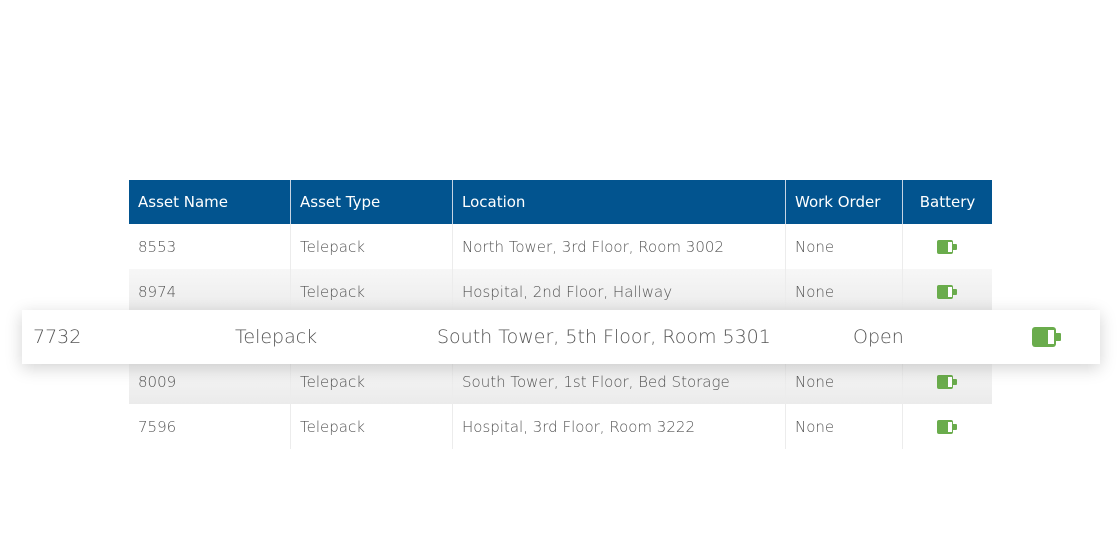  What do you see at coordinates (210, 426) in the screenshot?
I see `asset-name-cell: 7596` at bounding box center [210, 426].